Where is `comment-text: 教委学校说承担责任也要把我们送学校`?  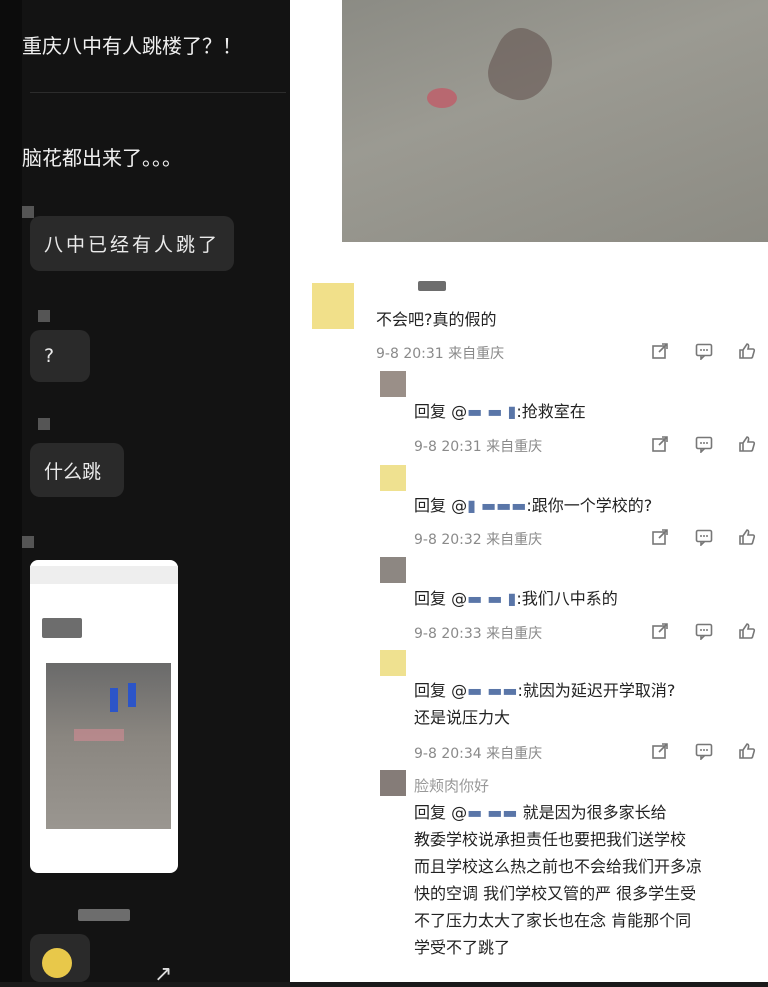
comment-text: 教委学校说承担责任也要把我们送学校 is located at coordinates (550, 839).